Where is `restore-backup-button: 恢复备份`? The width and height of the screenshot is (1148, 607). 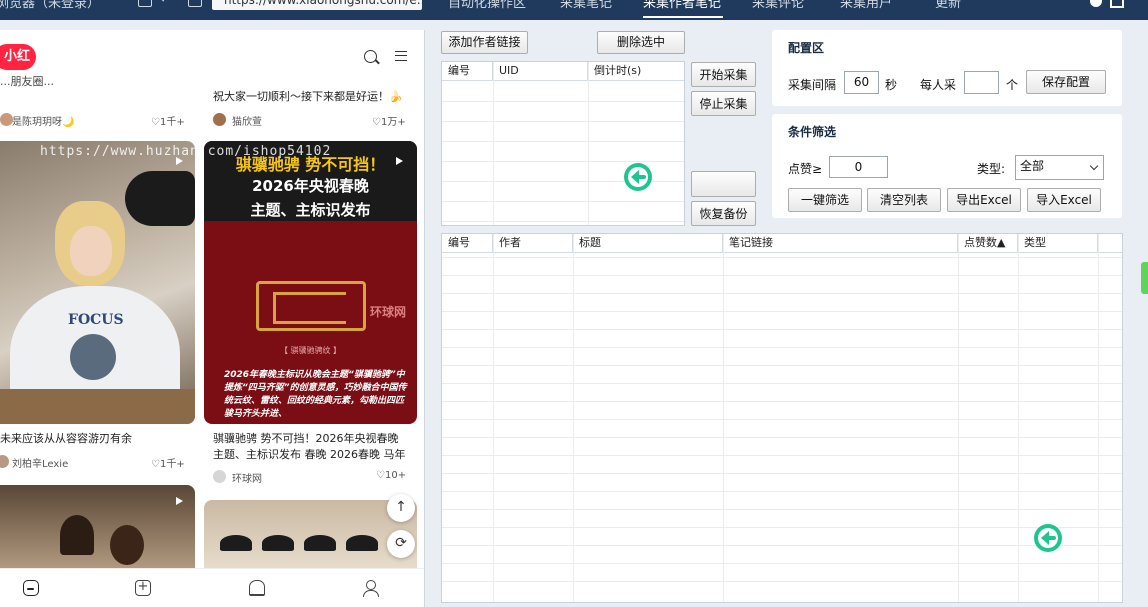
restore-backup-button: 恢复备份 is located at coordinates (723, 213).